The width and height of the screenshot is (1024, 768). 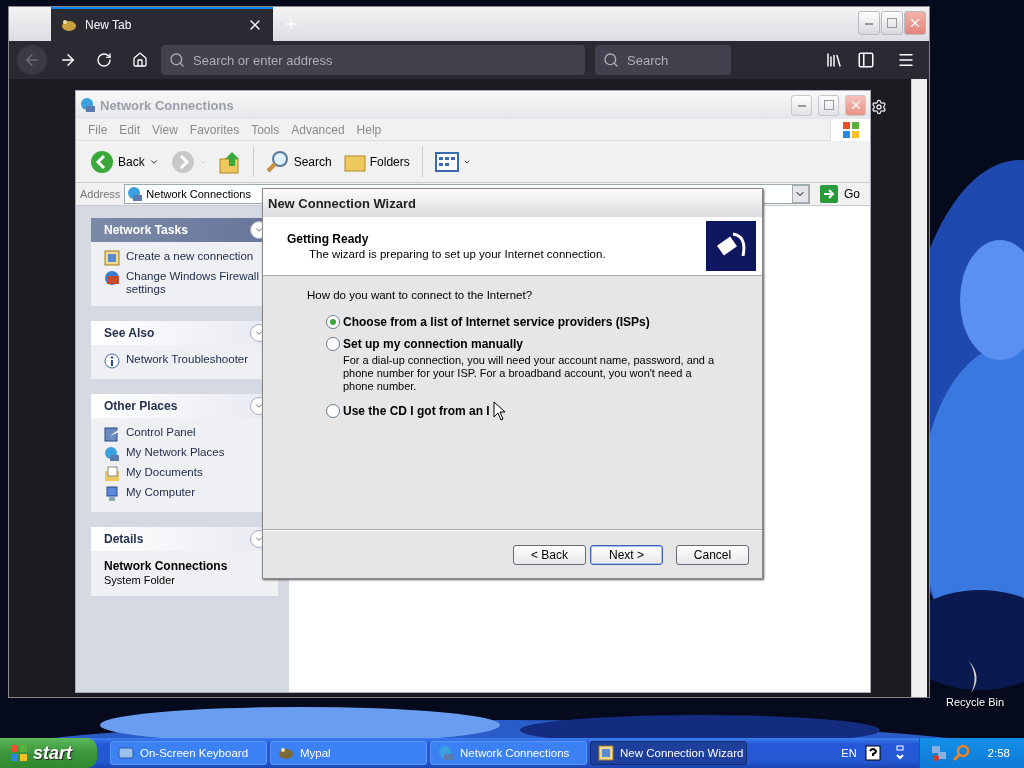 I want to click on details-type: System Folder, so click(x=140, y=580).